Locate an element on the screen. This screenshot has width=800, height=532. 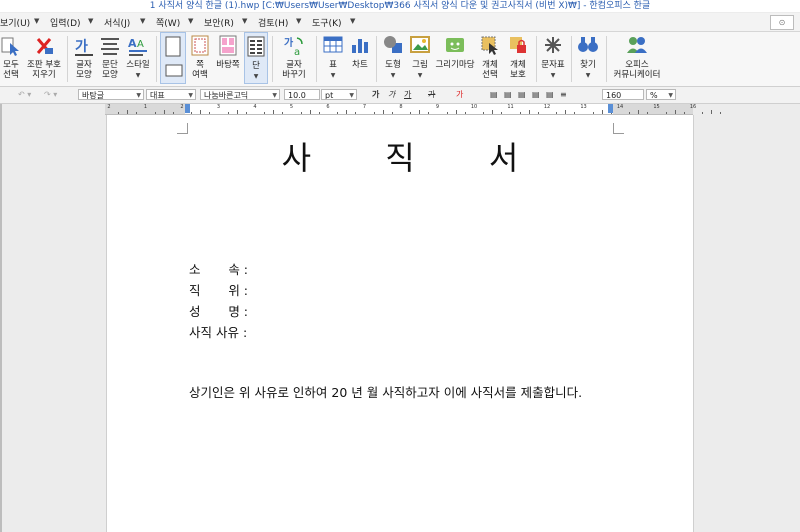
zoom-unit-value: % is located at coordinates (654, 95).